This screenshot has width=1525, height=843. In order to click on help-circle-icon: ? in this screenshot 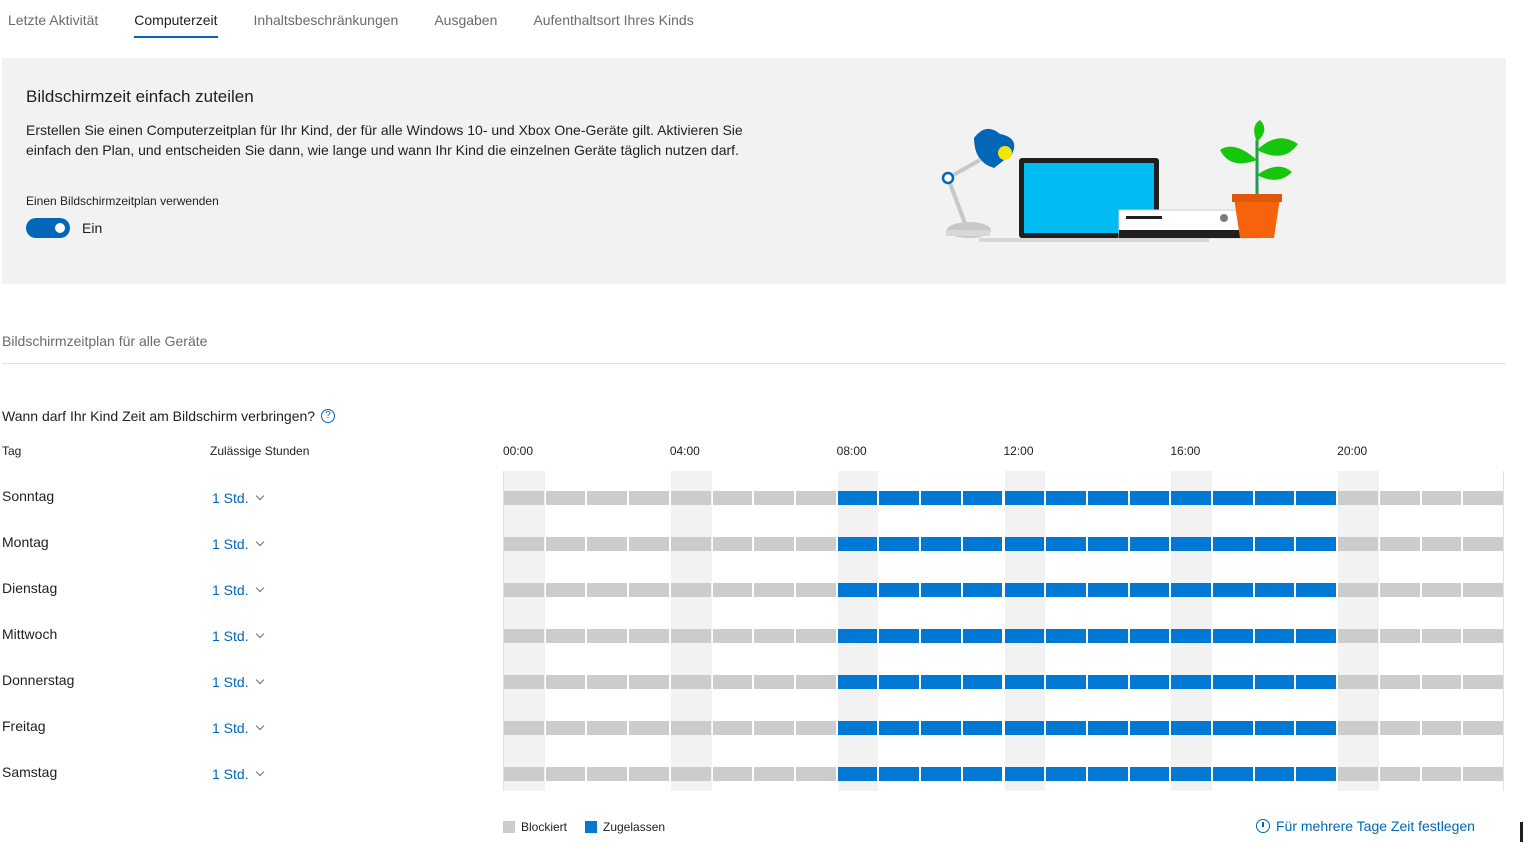, I will do `click(328, 416)`.